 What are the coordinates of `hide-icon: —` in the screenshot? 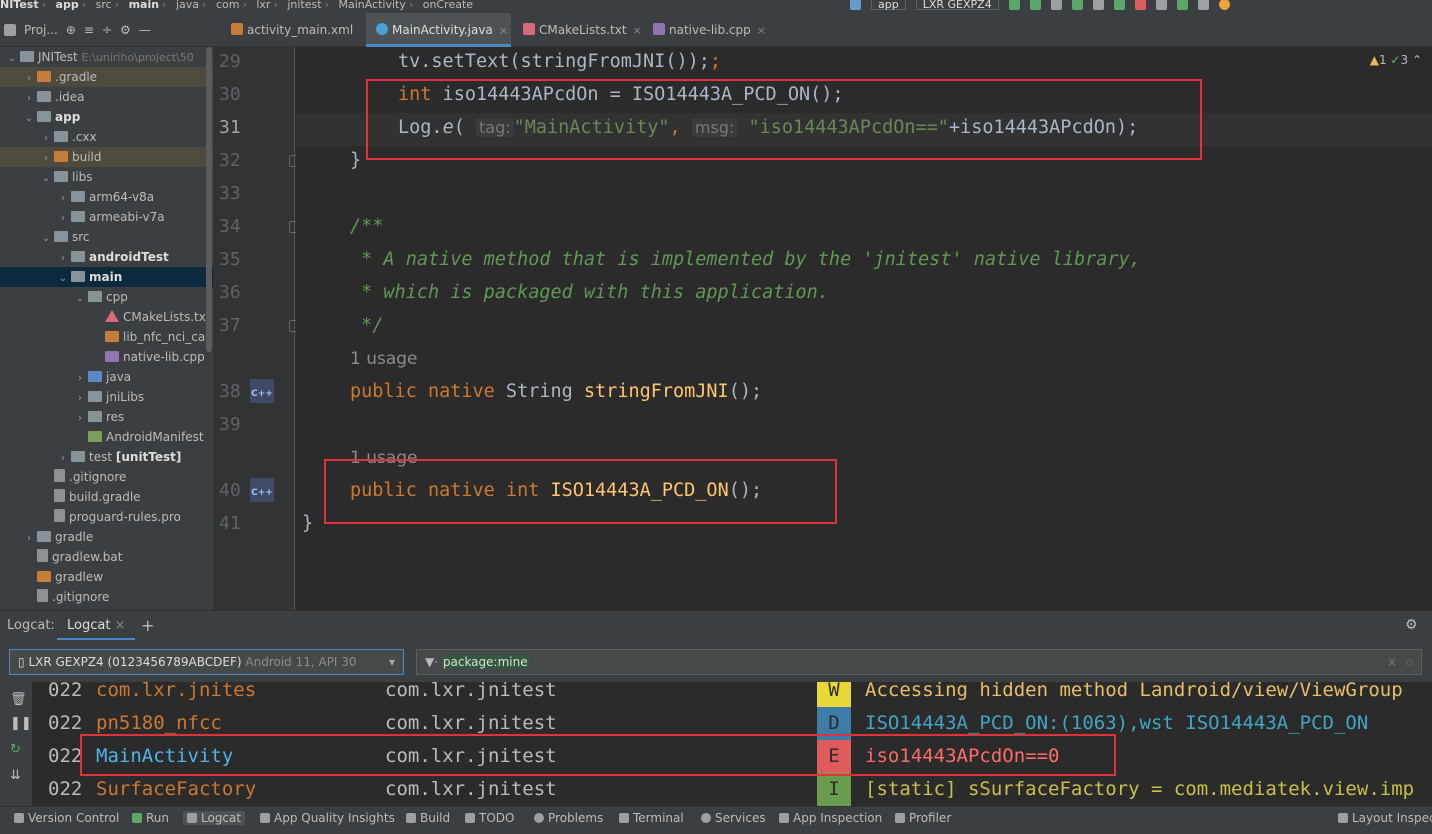 It's located at (145, 30).